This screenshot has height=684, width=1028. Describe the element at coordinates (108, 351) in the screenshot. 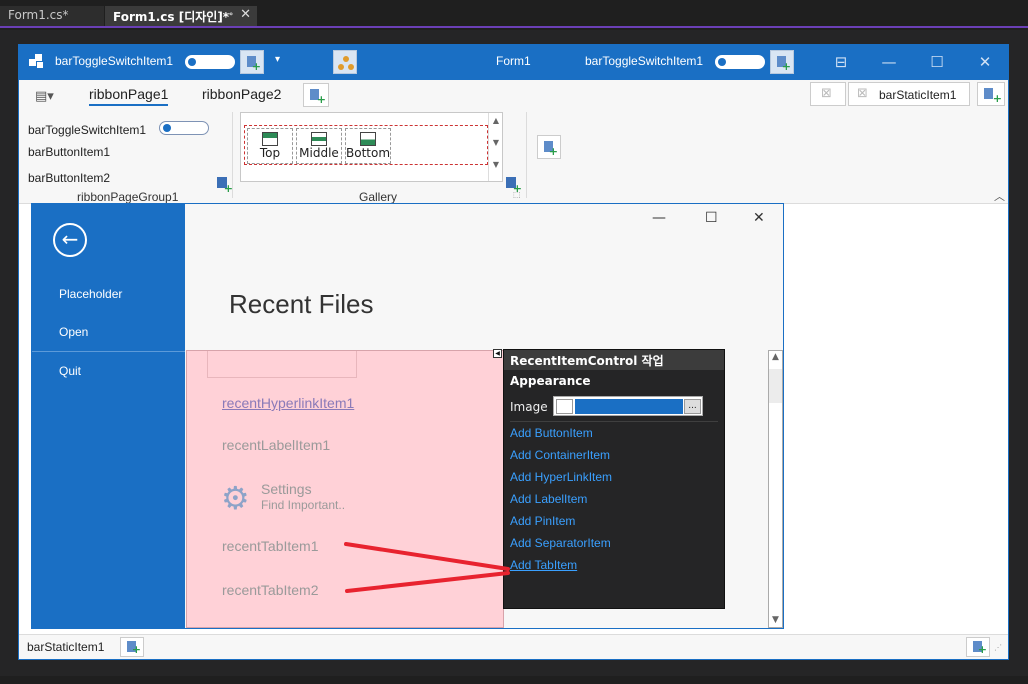

I see `menu-separator` at that location.